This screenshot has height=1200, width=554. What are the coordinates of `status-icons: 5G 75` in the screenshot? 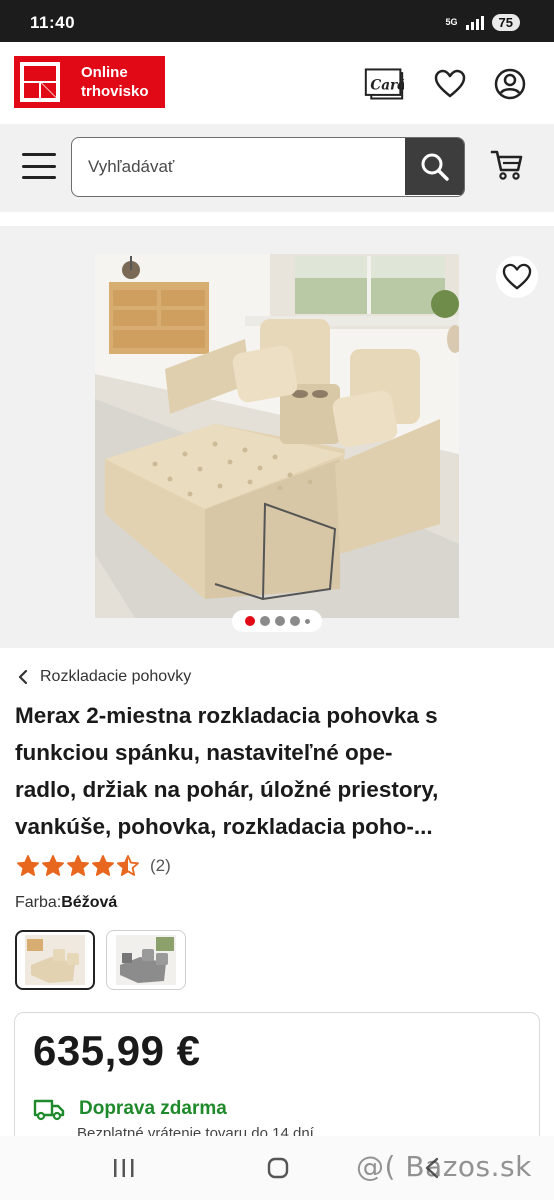 It's located at (483, 22).